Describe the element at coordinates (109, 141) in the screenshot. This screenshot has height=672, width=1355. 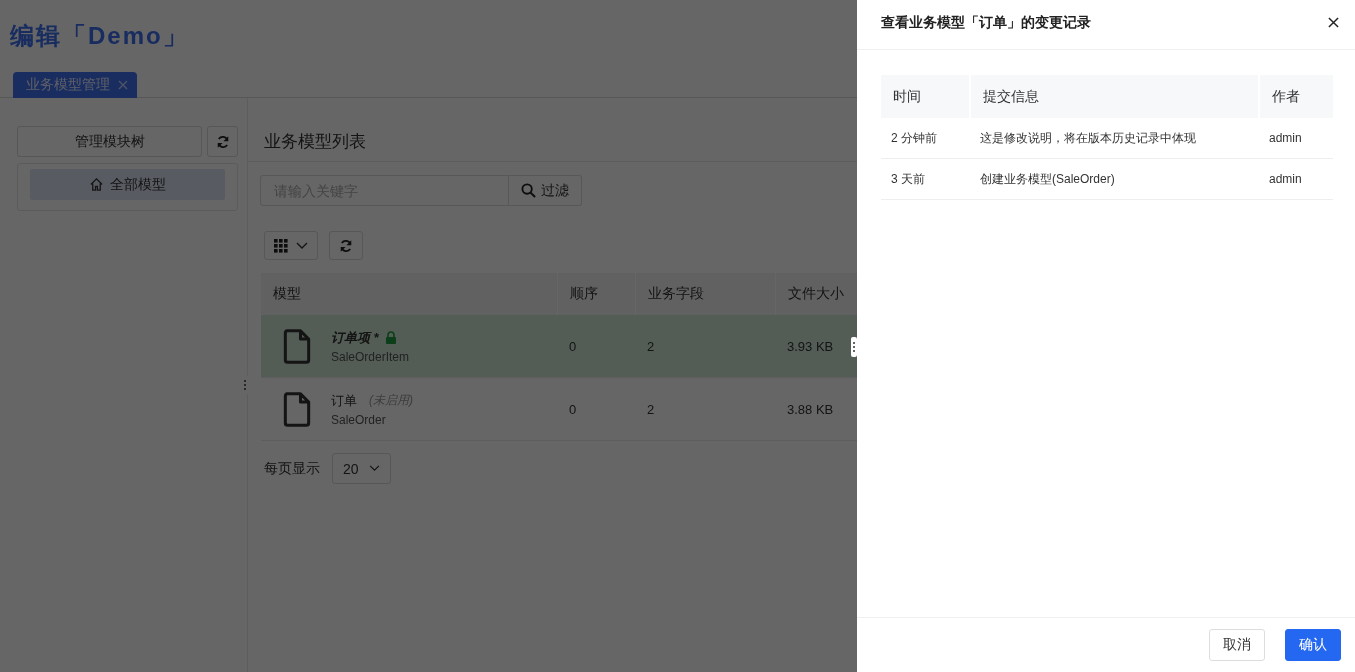
I see `manage-tree-button: 管理模块树` at that location.